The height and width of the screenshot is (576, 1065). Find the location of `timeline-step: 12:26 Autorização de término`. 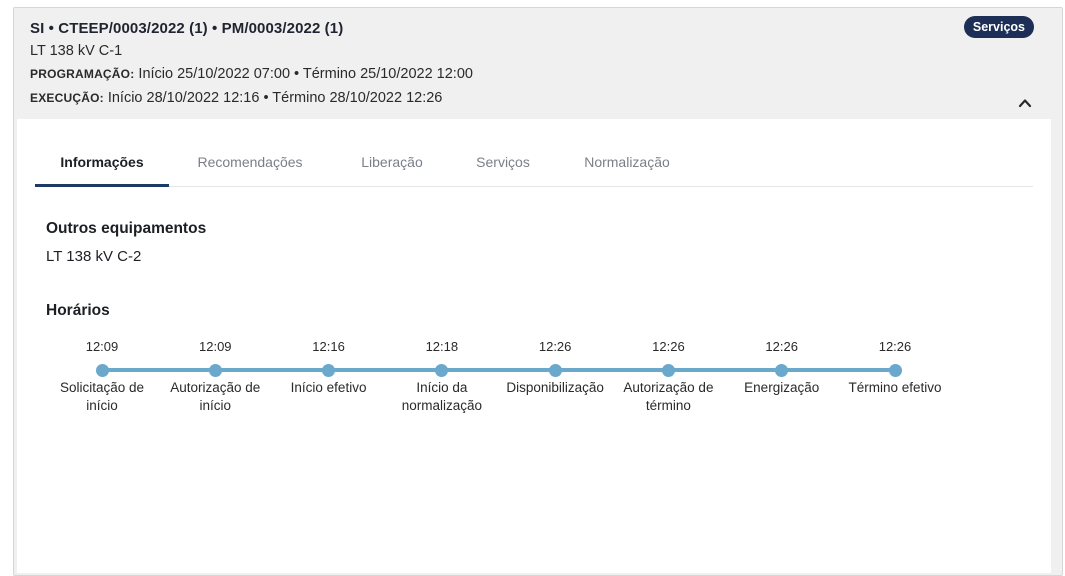

timeline-step: 12:26 Autorização de término is located at coordinates (668, 377).